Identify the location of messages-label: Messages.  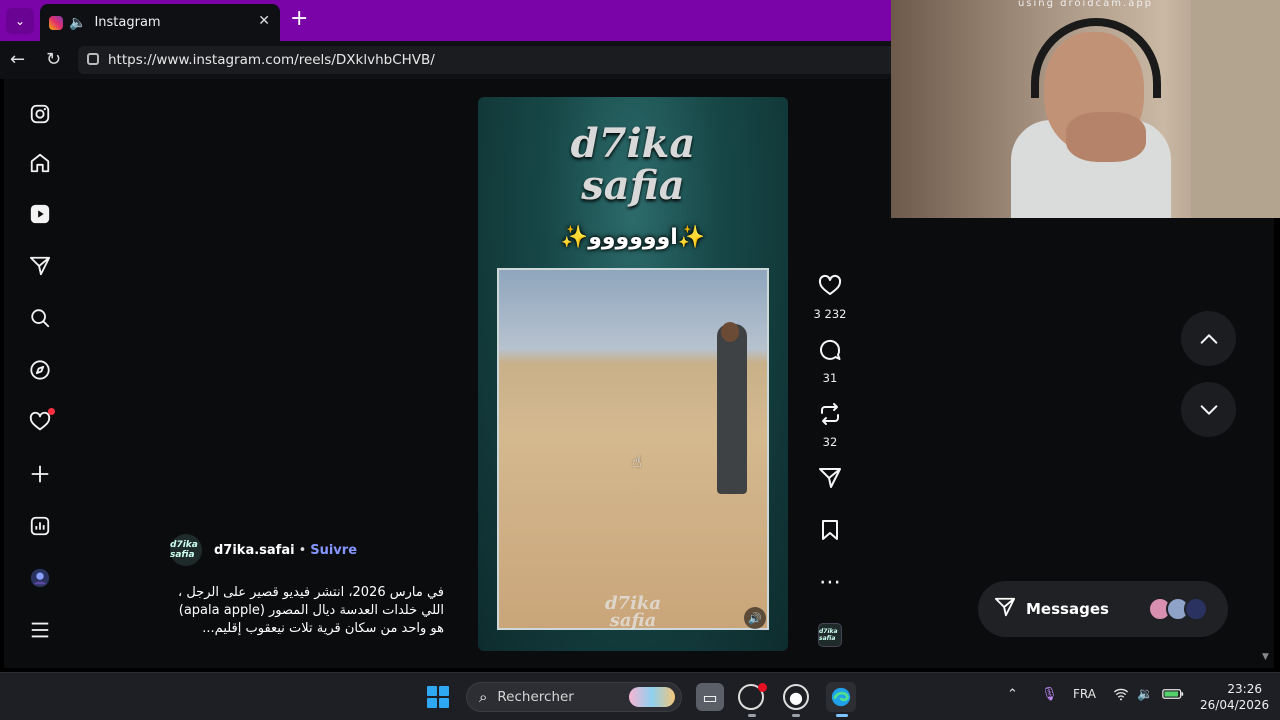
(1067, 609).